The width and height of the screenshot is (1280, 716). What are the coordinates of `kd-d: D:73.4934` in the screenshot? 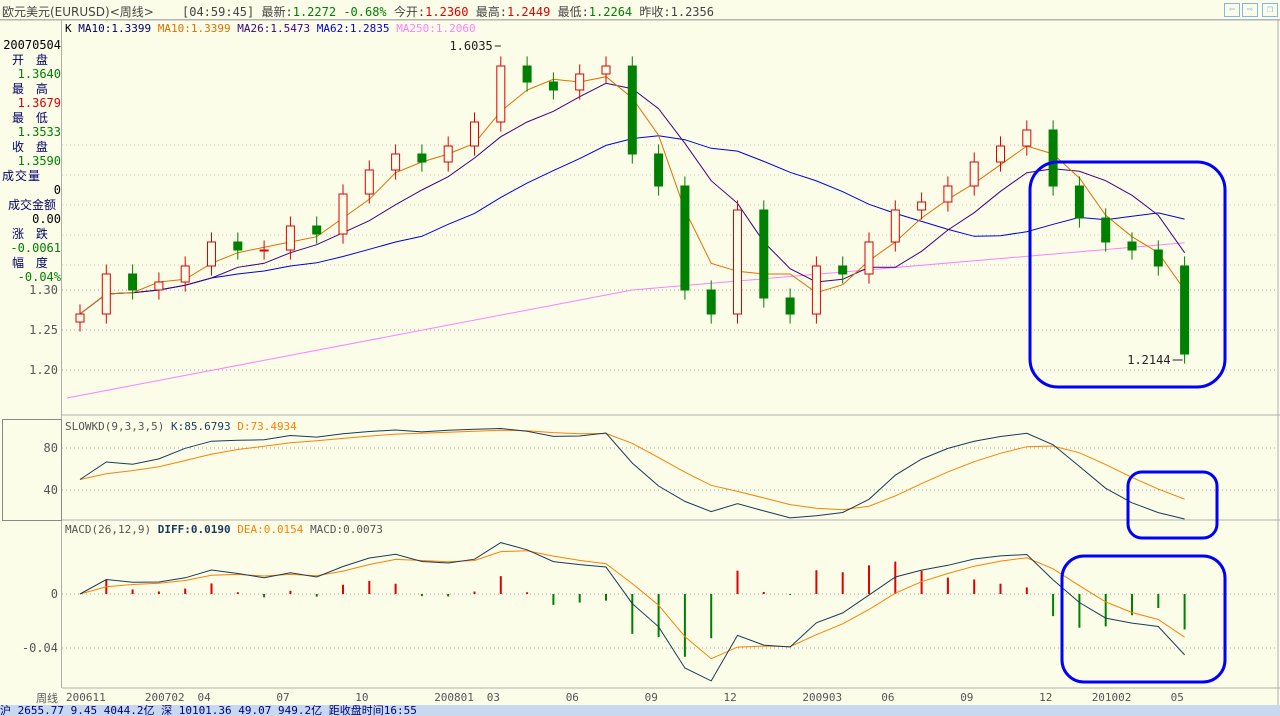 It's located at (267, 426).